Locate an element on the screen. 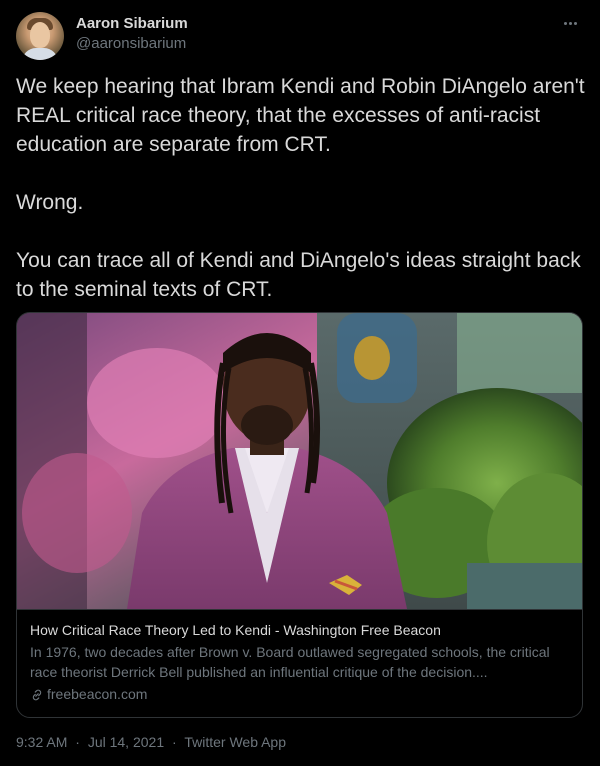 The height and width of the screenshot is (766, 600). tweet-time: 9:32 AM is located at coordinates (41, 742).